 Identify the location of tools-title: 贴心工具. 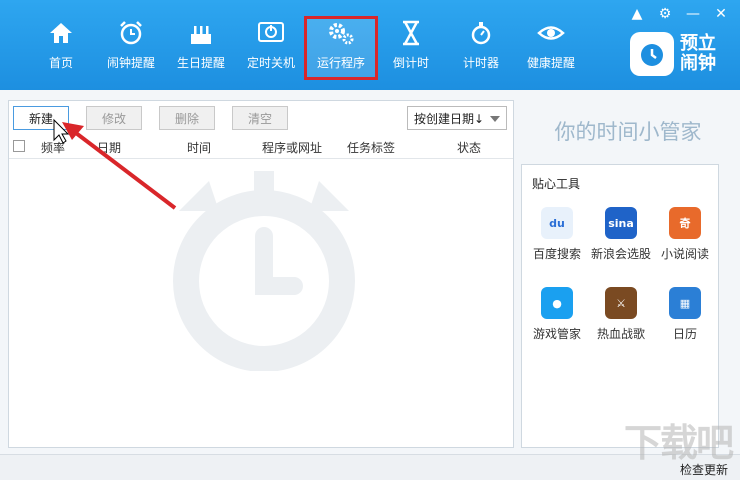
(556, 184).